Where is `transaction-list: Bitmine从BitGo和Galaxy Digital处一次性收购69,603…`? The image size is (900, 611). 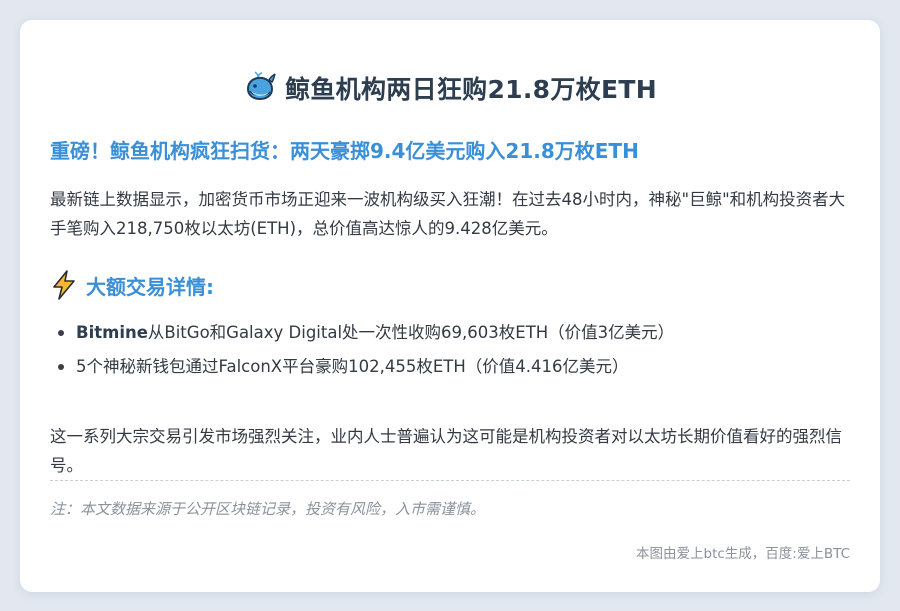 transaction-list: Bitmine从BitGo和Galaxy Digital处一次性收购69,603… is located at coordinates (362, 350).